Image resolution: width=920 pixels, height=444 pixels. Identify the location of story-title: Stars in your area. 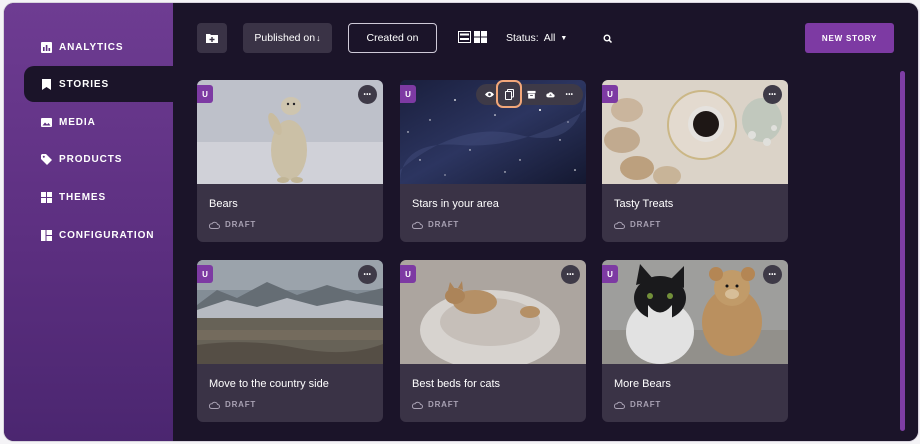
(455, 204).